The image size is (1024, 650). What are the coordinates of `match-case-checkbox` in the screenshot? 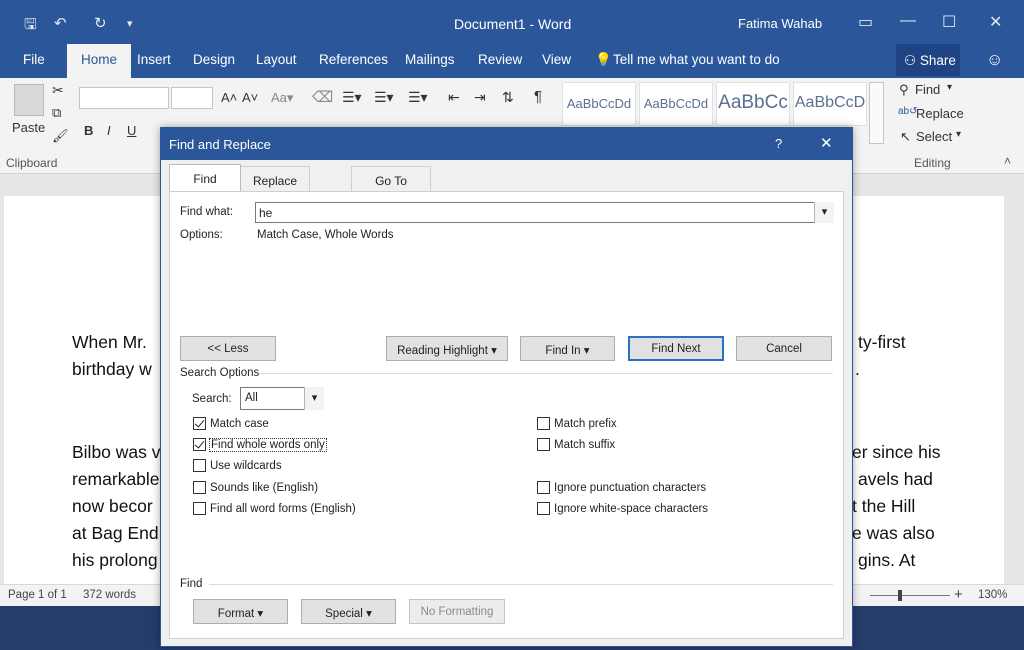 It's located at (199, 423).